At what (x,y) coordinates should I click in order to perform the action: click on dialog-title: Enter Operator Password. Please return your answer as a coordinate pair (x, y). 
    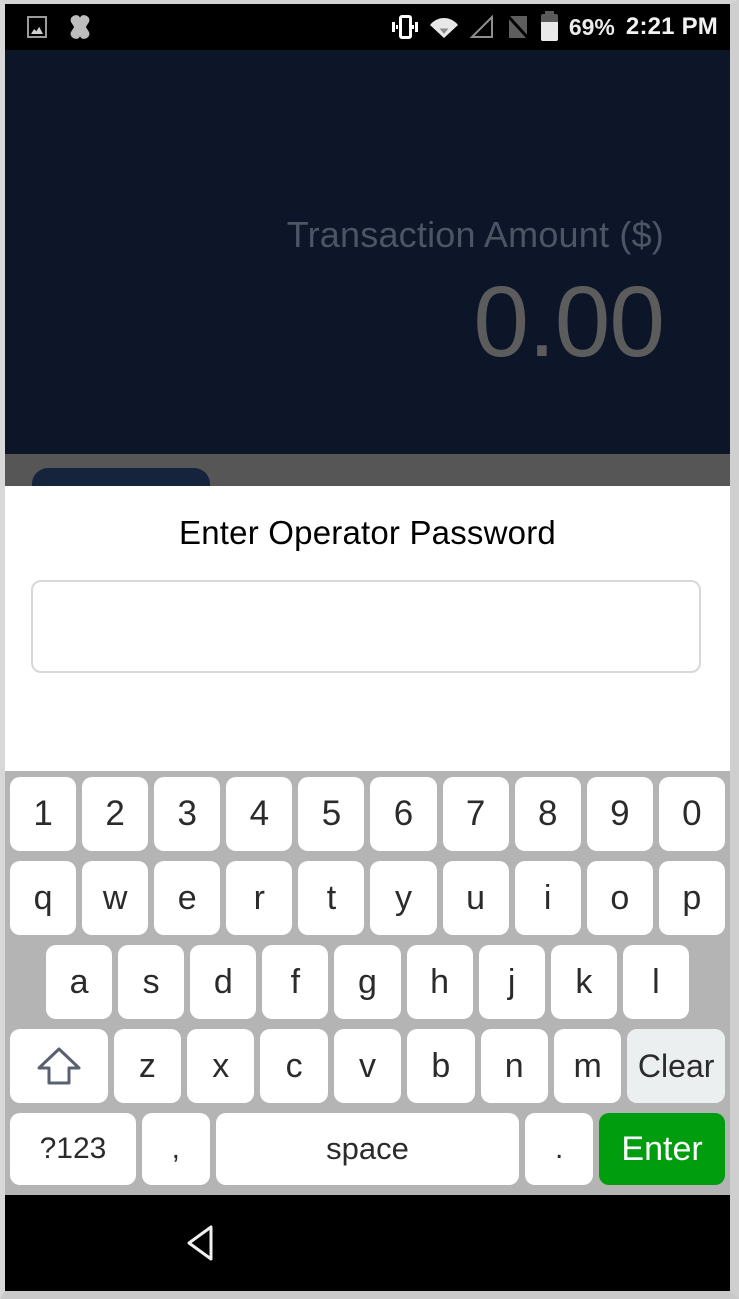
    Looking at the image, I should click on (367, 532).